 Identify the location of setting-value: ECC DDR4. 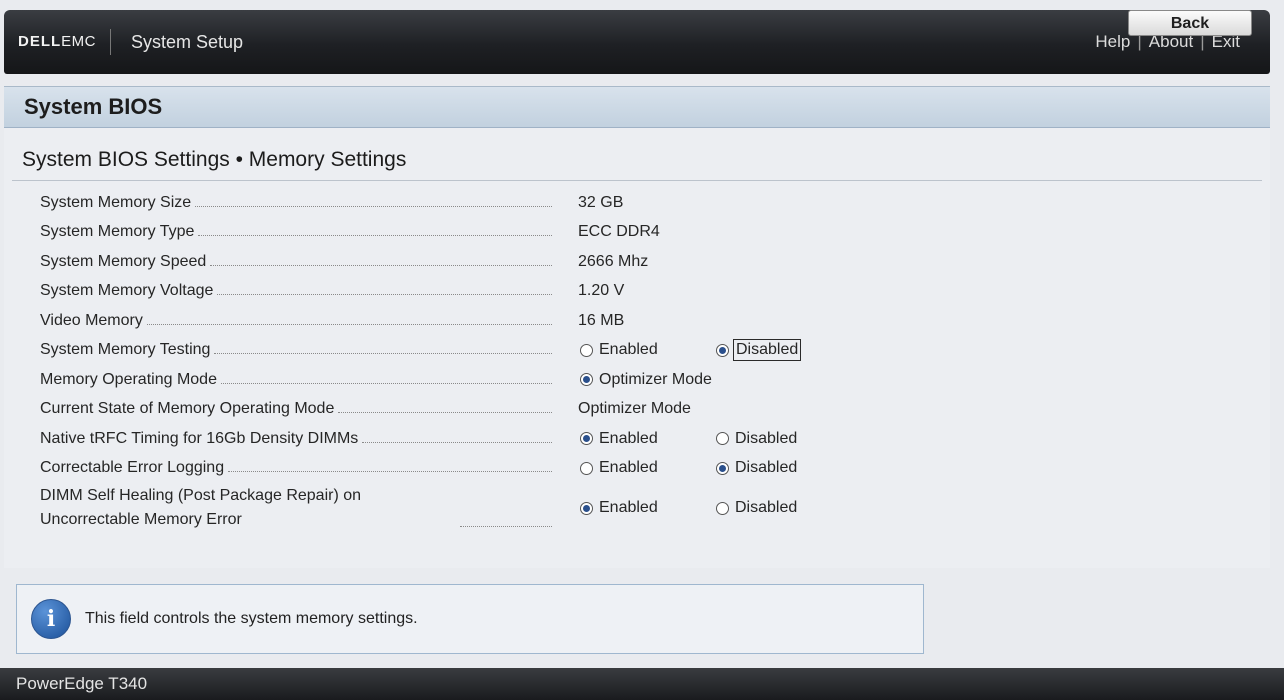
(619, 232).